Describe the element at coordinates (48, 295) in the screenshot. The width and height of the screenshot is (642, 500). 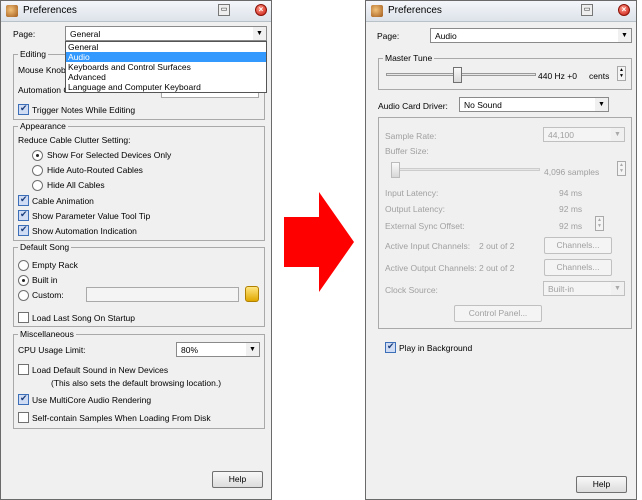
I see `custom-label: Custom:` at that location.